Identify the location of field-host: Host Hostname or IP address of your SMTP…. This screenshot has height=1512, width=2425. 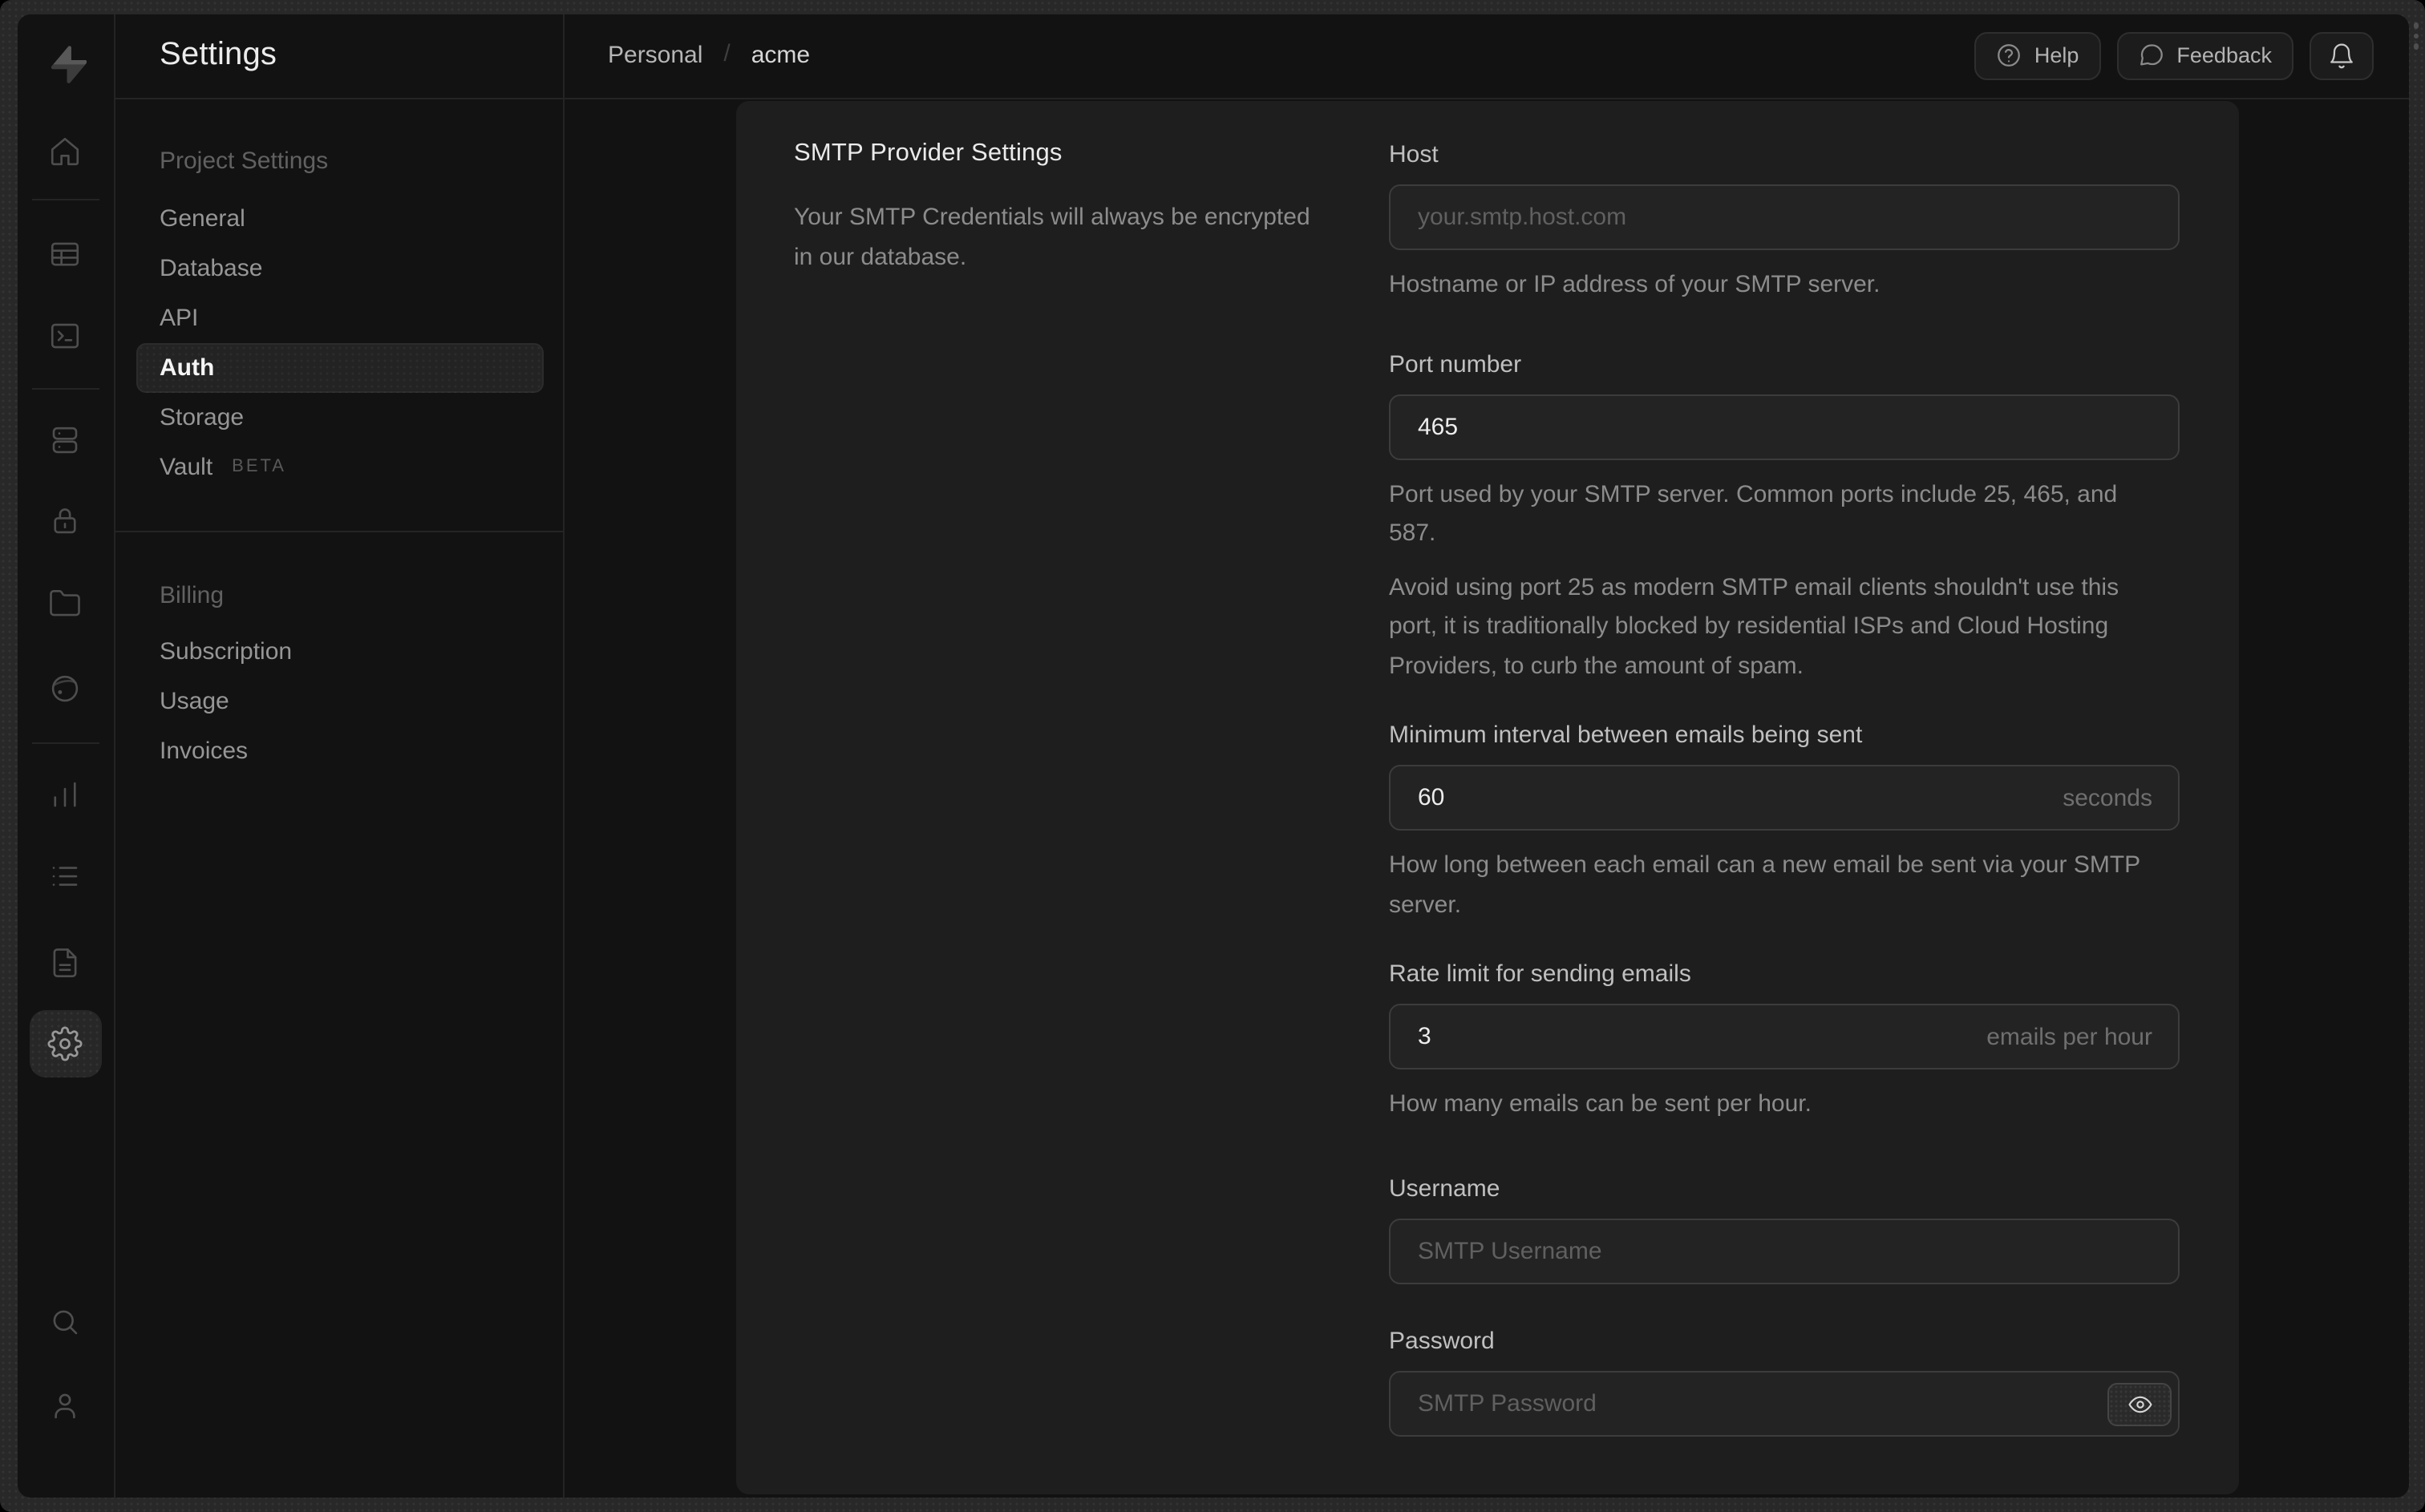
(1784, 222).